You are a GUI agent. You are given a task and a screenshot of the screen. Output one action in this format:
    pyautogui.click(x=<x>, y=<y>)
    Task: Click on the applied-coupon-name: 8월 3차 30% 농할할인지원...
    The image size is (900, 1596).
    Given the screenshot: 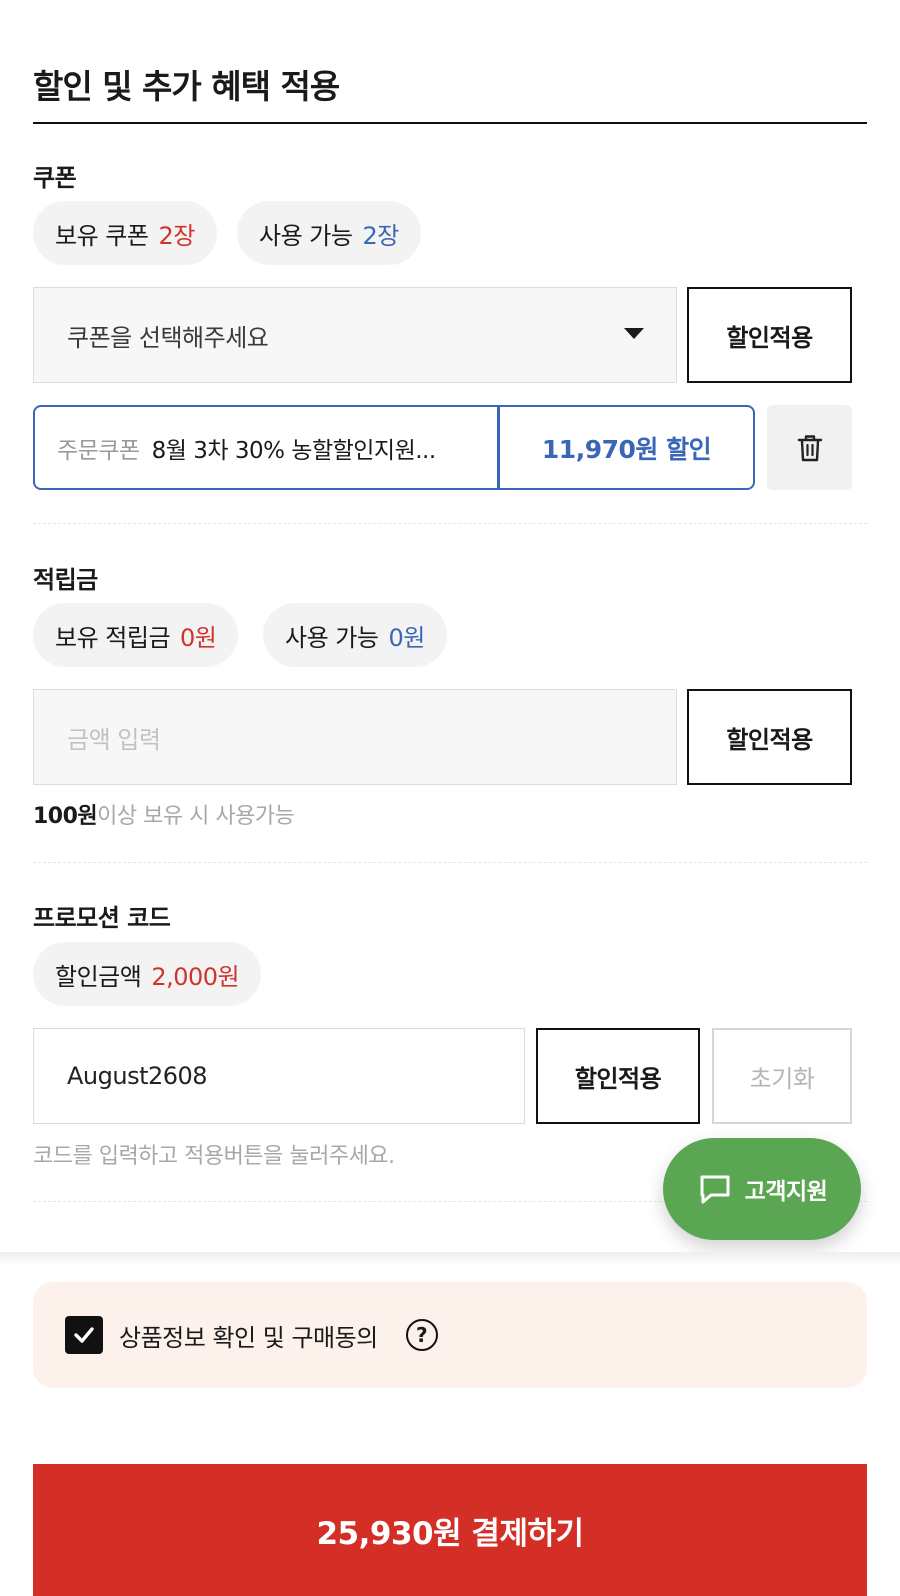 What is the action you would take?
    pyautogui.click(x=293, y=450)
    